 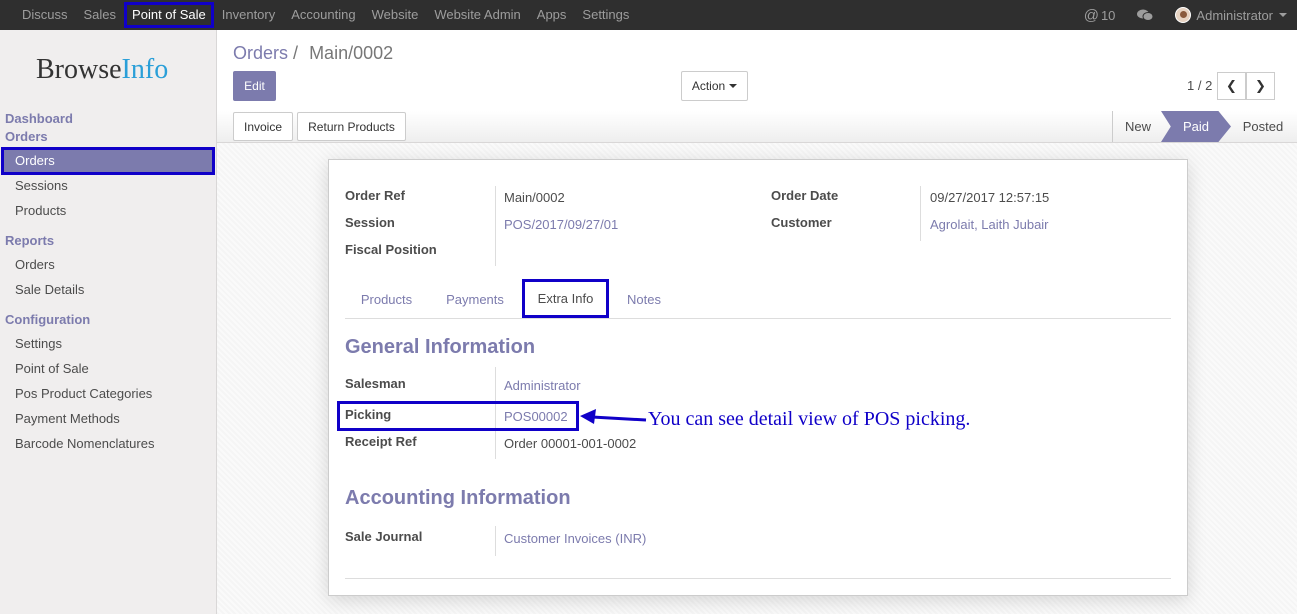 I want to click on sidebar-item-settings: Settings, so click(x=38, y=343).